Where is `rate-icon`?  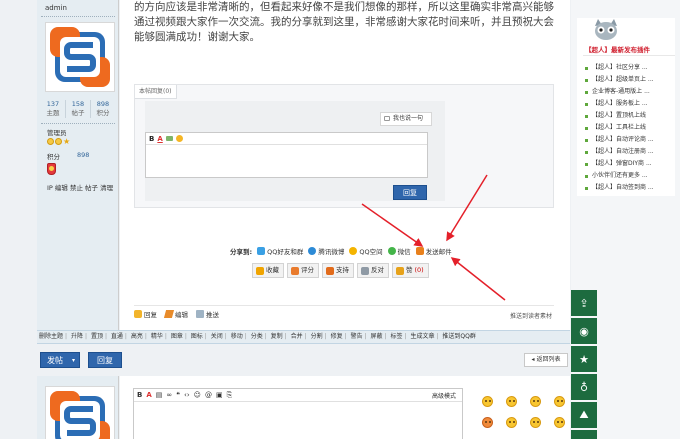 rate-icon is located at coordinates (295, 270).